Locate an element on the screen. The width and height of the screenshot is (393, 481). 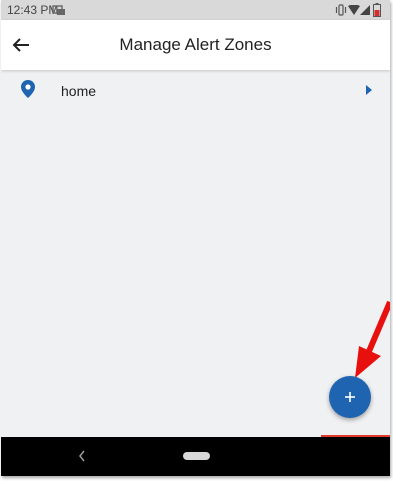
wifi-icon is located at coordinates (354, 10).